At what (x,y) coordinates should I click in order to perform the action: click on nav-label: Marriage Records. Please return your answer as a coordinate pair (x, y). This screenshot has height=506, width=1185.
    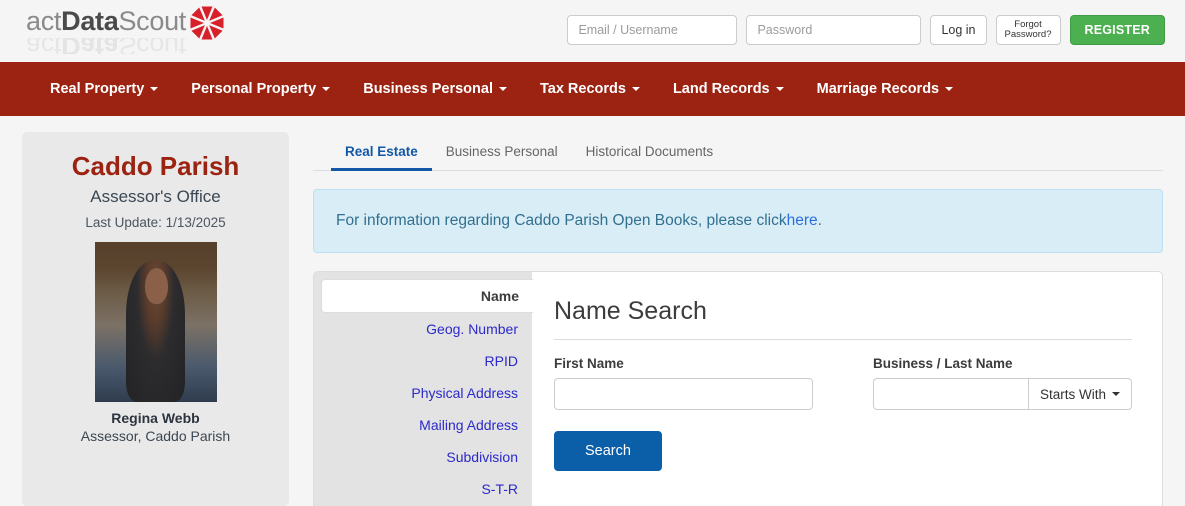
    Looking at the image, I should click on (878, 89).